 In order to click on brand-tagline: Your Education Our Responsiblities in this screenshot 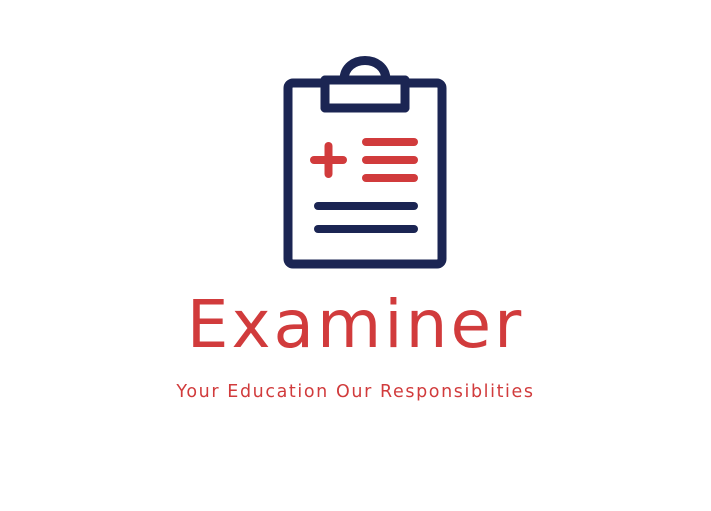, I will do `click(355, 392)`.